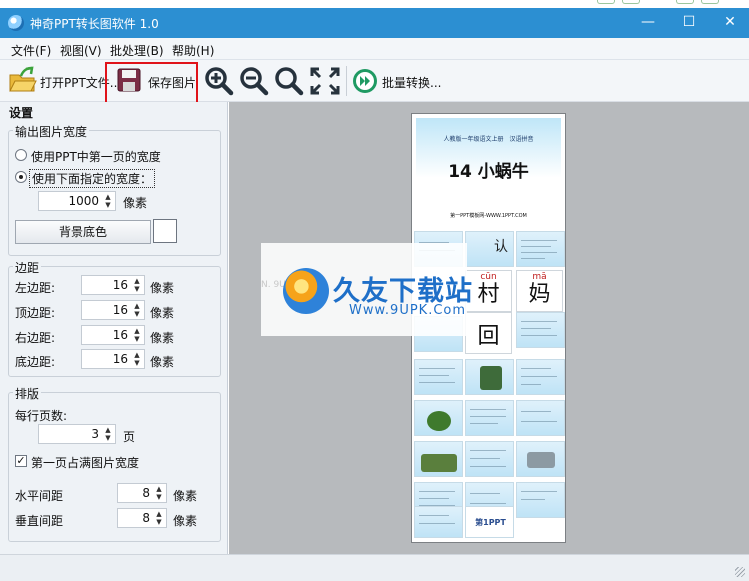 The height and width of the screenshot is (581, 749). I want to click on char-label: 回, so click(488, 336).